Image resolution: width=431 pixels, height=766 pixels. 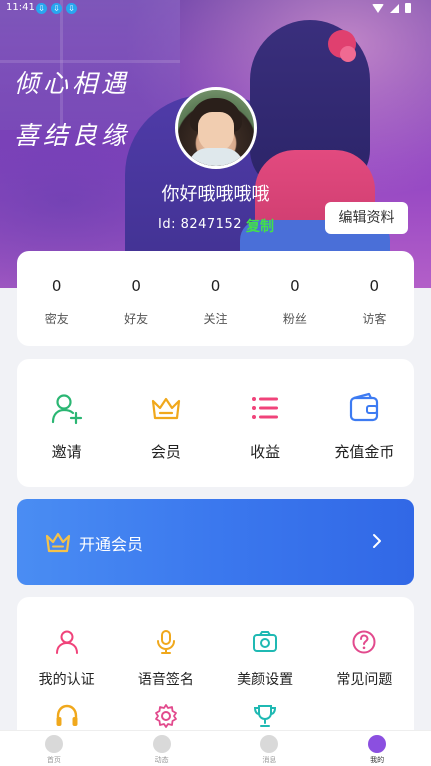 I want to click on bottom-tab-bar: 首页 动态 消息 我的, so click(x=215, y=748).